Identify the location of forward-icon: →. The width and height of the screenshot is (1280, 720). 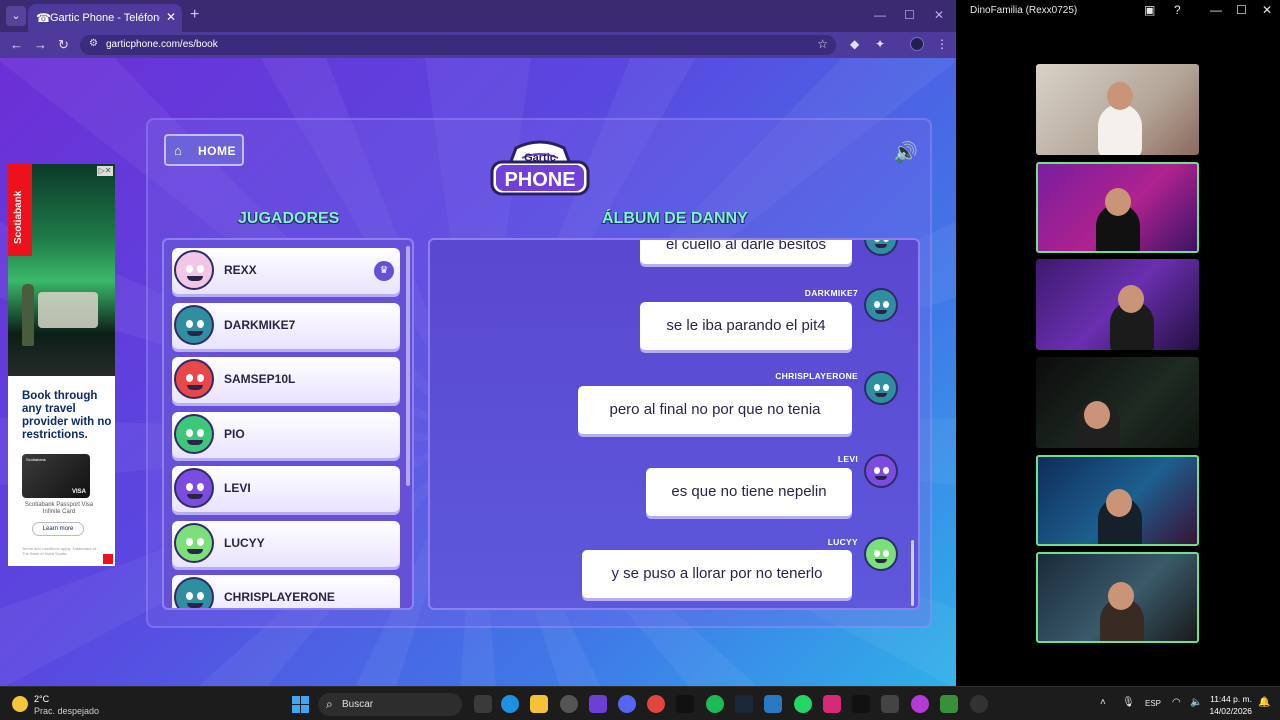
(40, 44).